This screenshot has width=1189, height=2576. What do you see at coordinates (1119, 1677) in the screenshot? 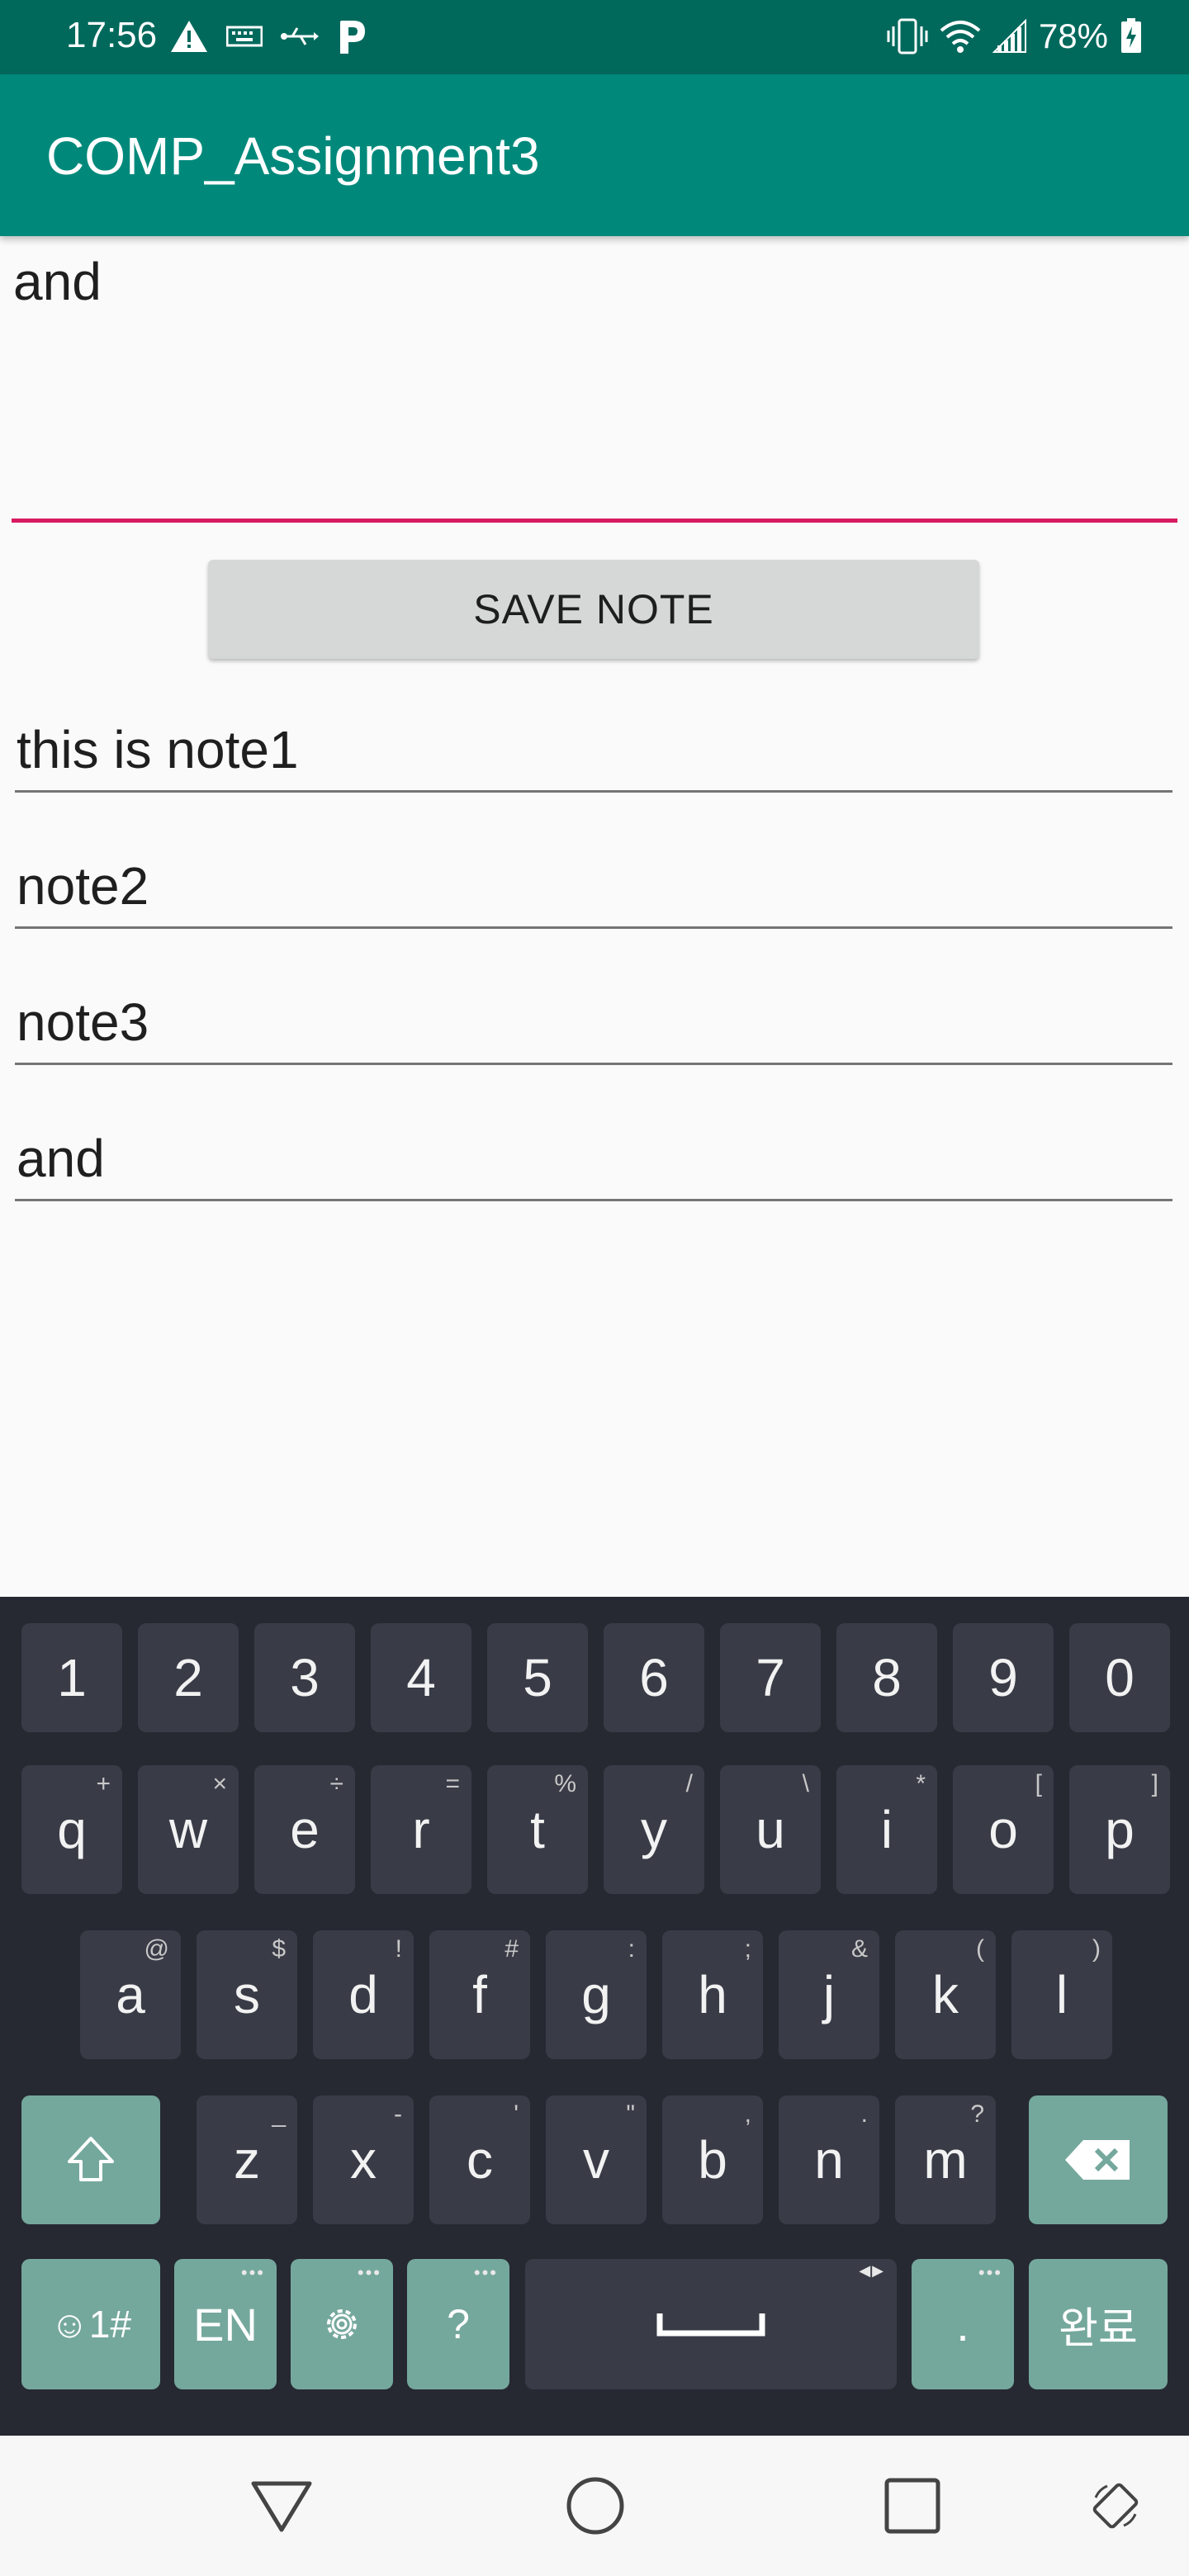
I see `key-0: 0` at bounding box center [1119, 1677].